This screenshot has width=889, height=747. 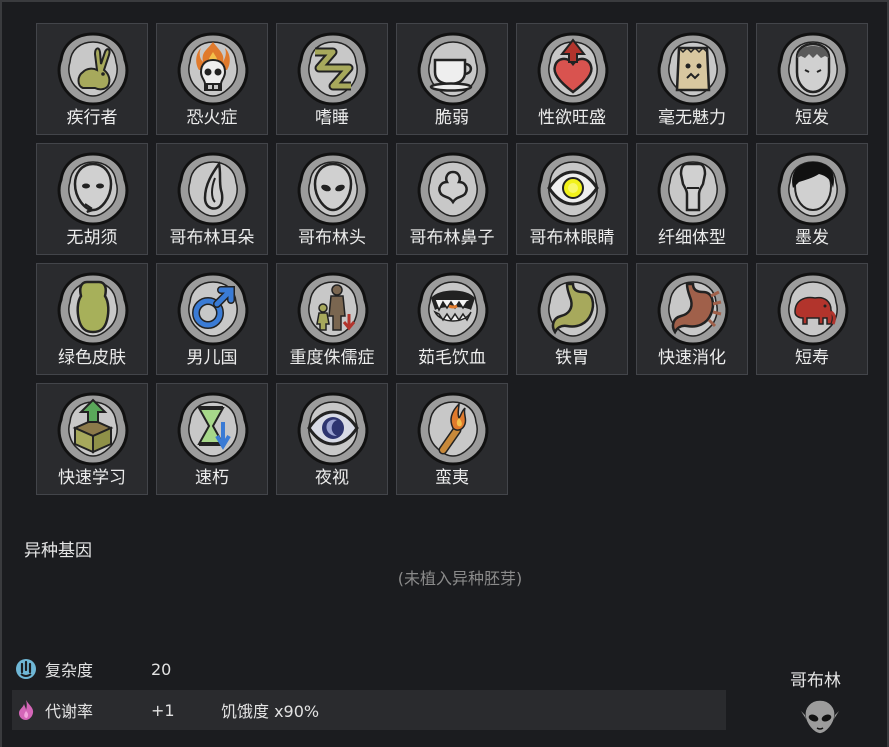 I want to click on metabolism-icon, so click(x=26, y=710).